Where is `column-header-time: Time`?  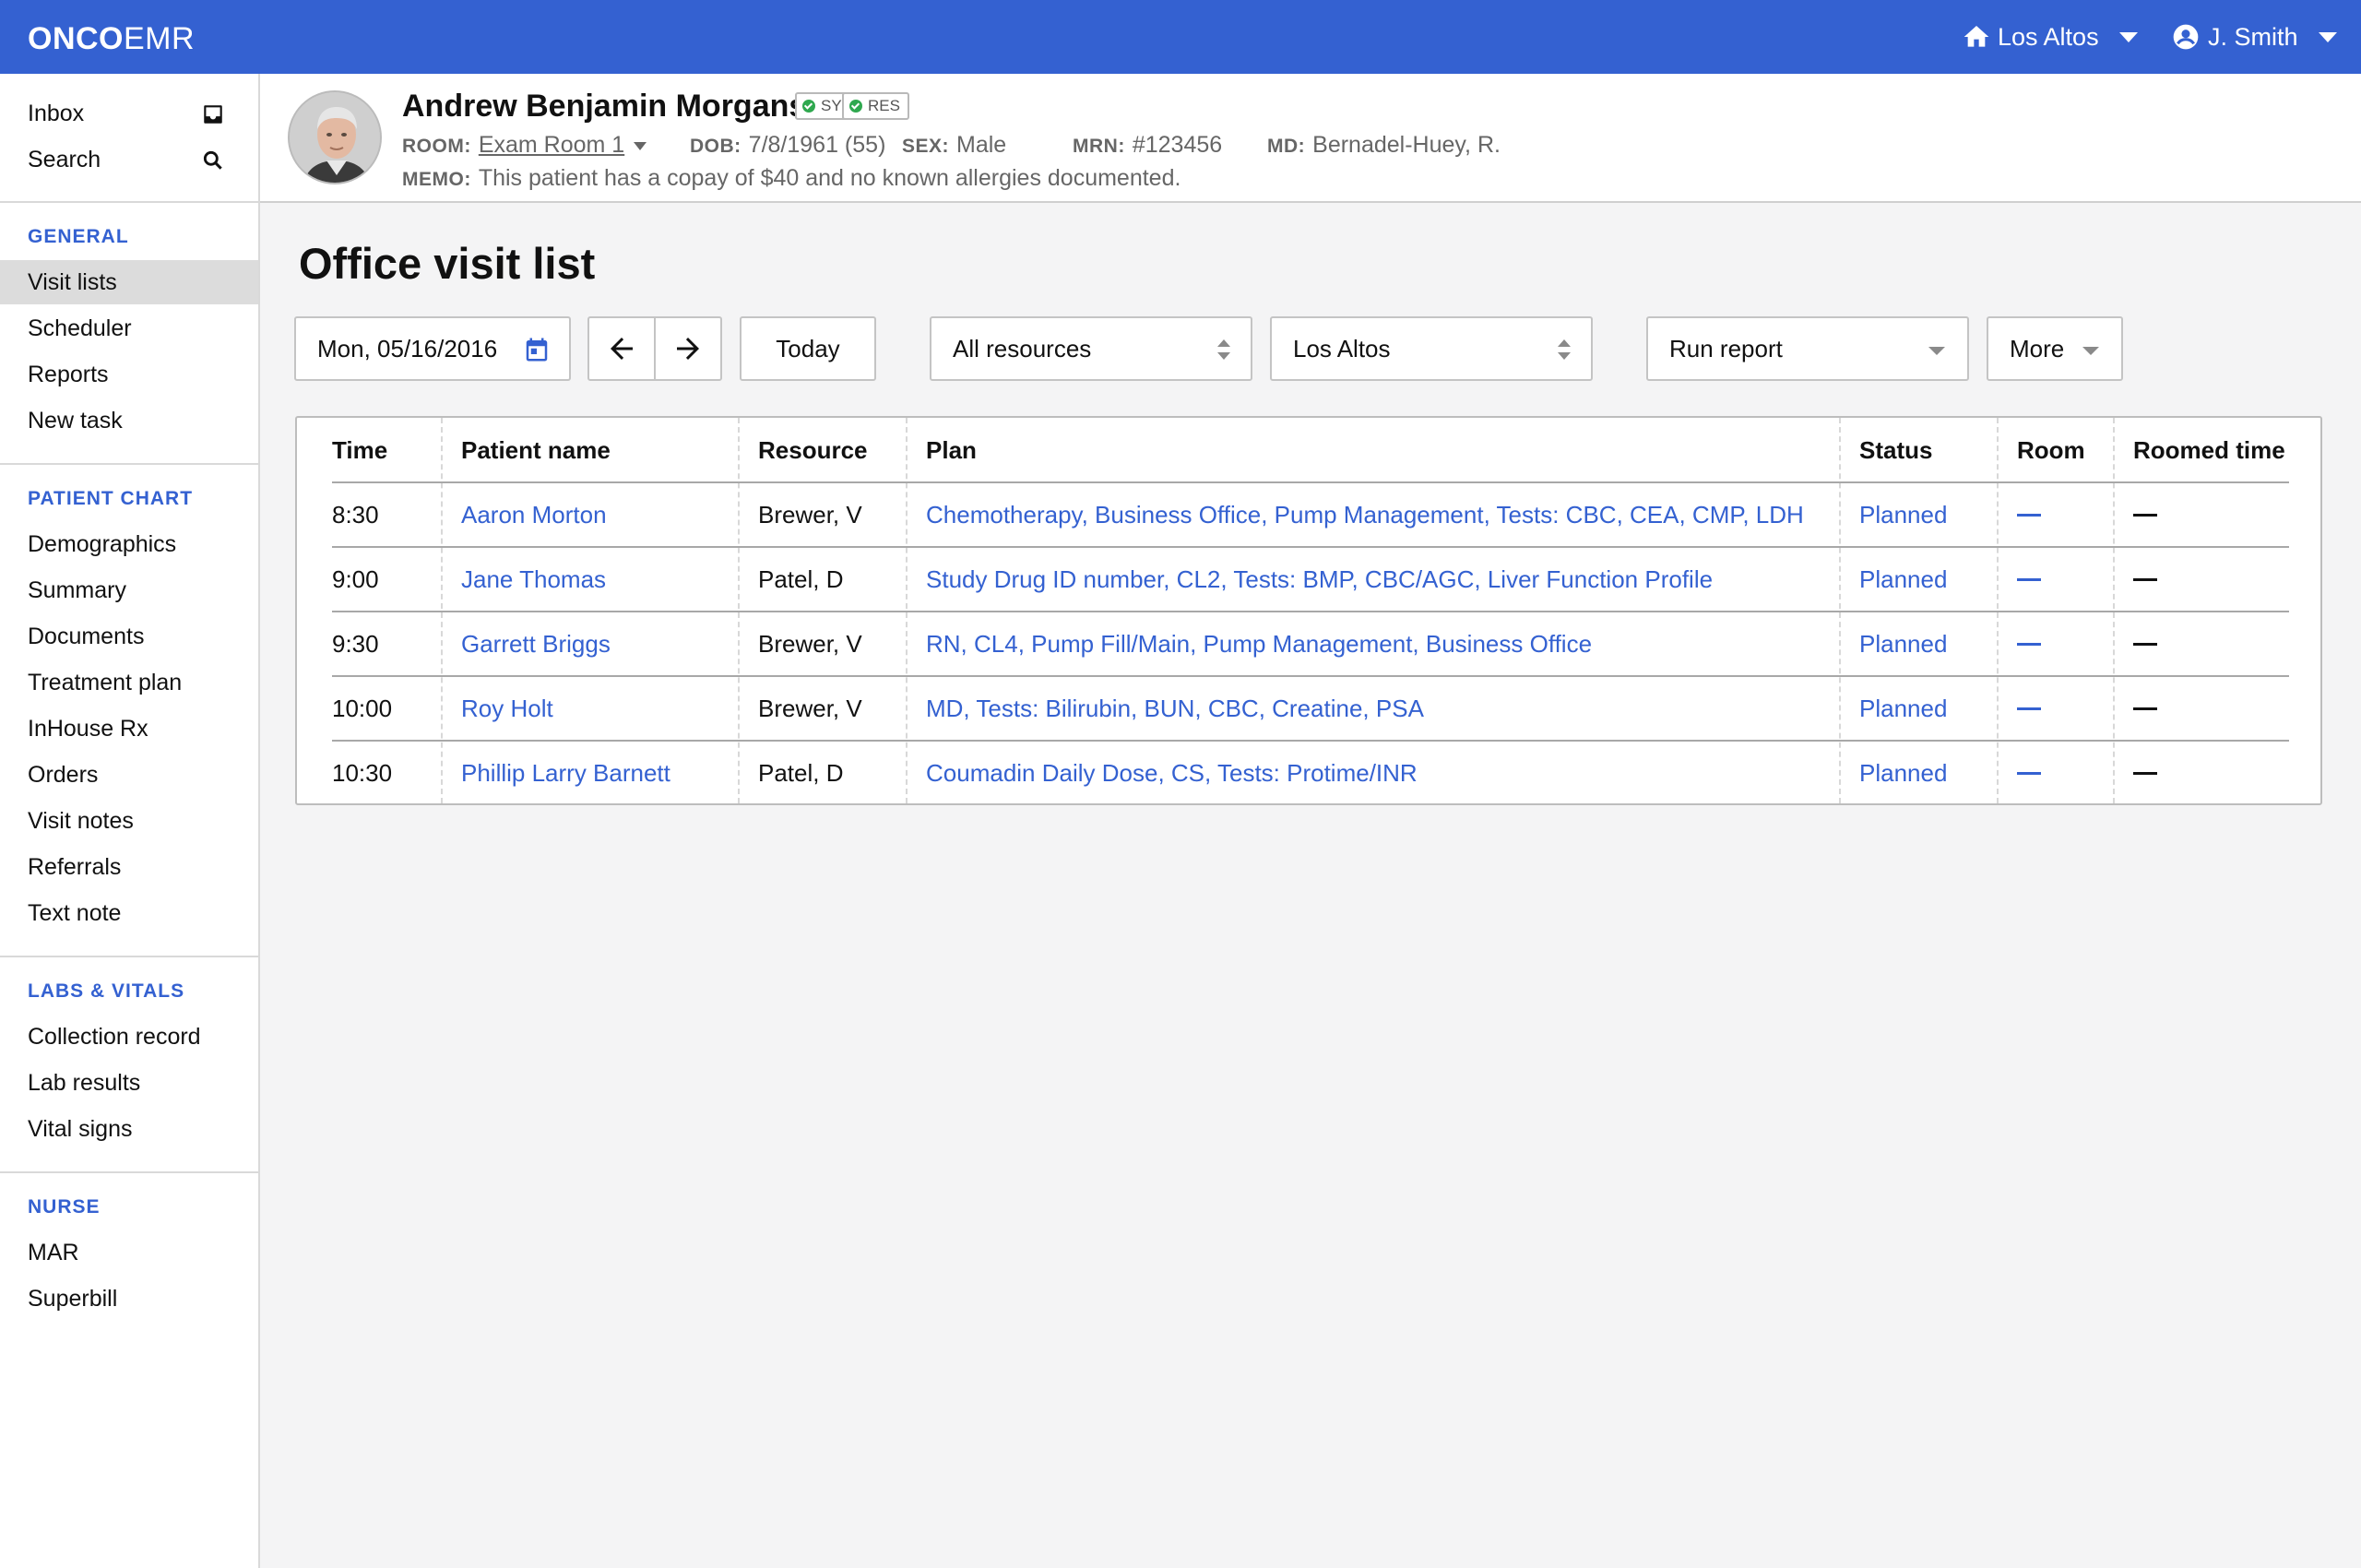
column-header-time: Time is located at coordinates (359, 450).